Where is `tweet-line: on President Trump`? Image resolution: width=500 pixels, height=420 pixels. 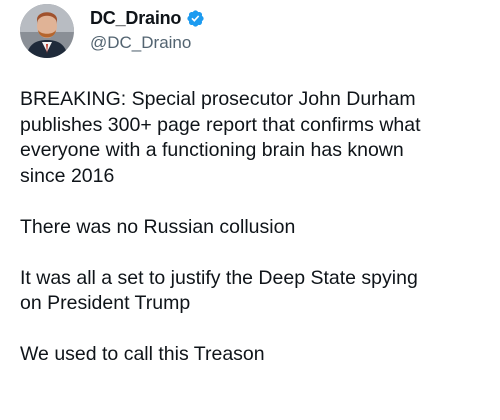
tweet-line: on President Trump is located at coordinates (105, 303).